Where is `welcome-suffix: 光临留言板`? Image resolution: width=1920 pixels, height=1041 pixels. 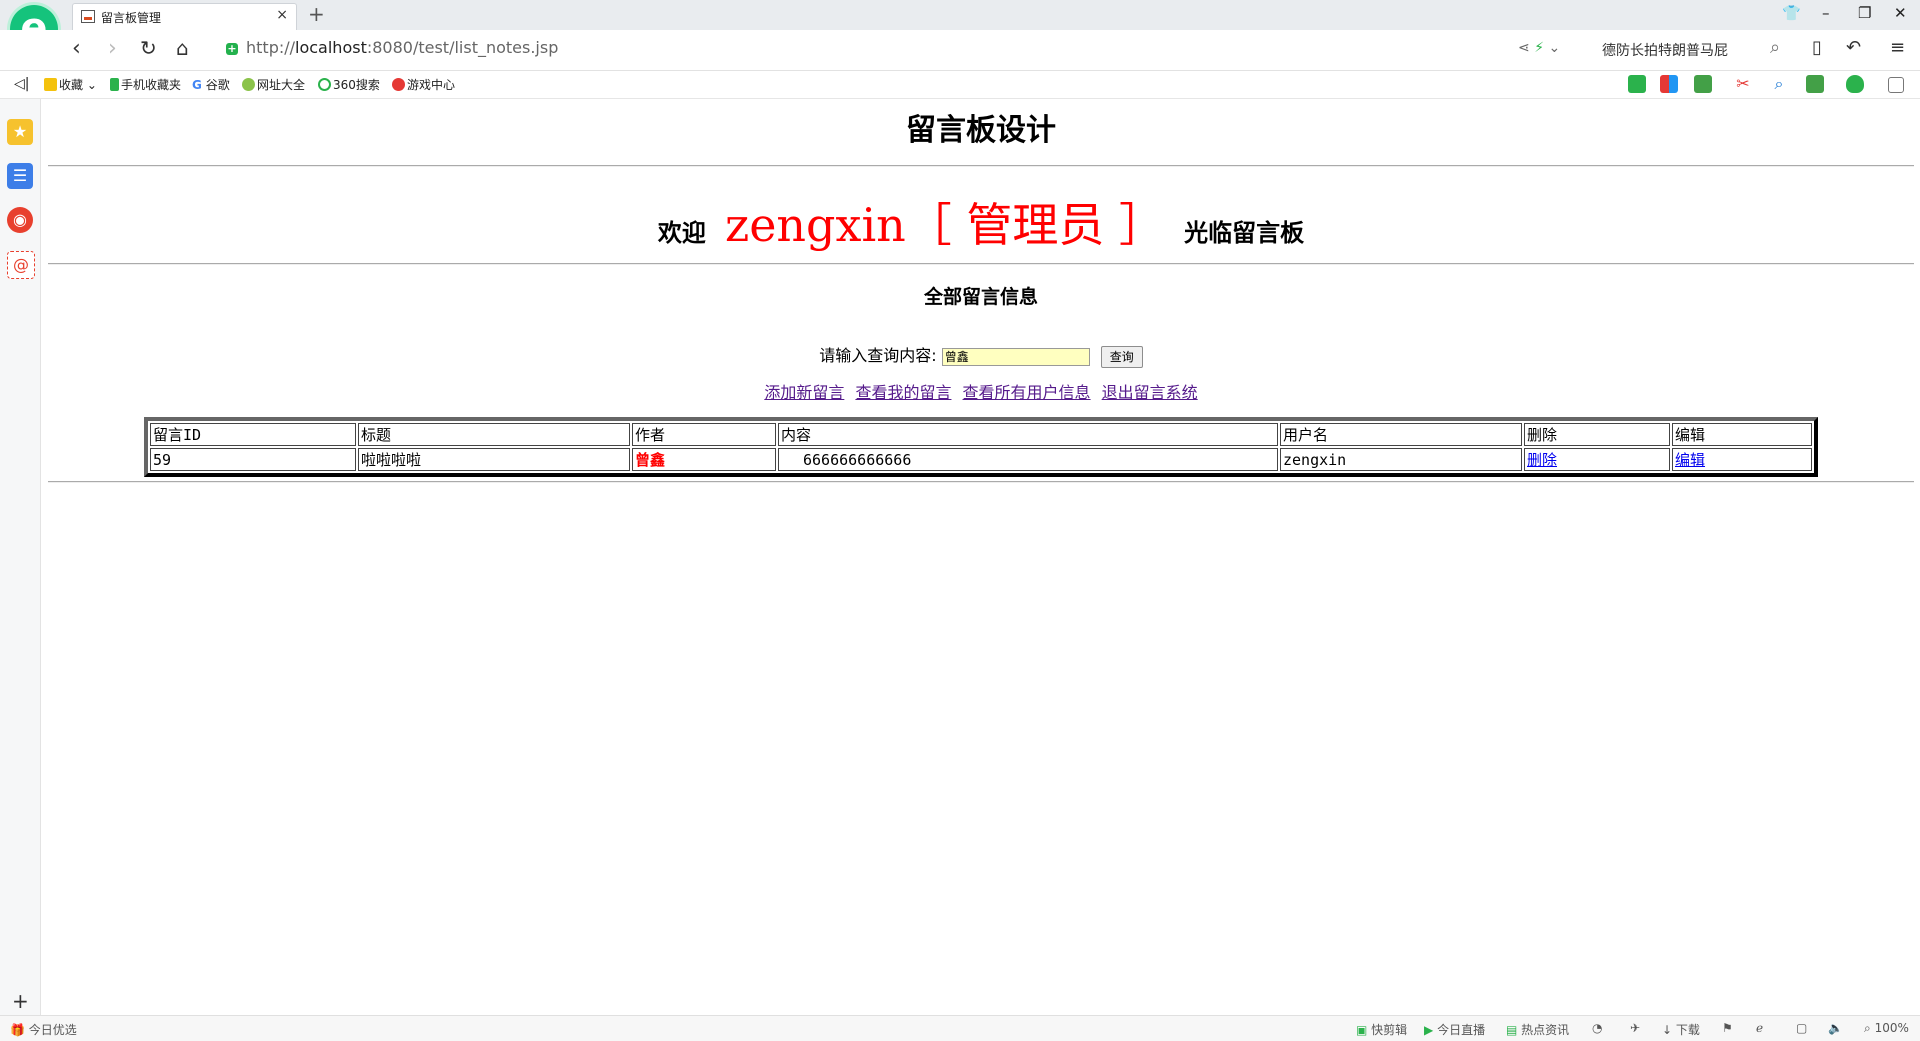 welcome-suffix: 光临留言板 is located at coordinates (1244, 232).